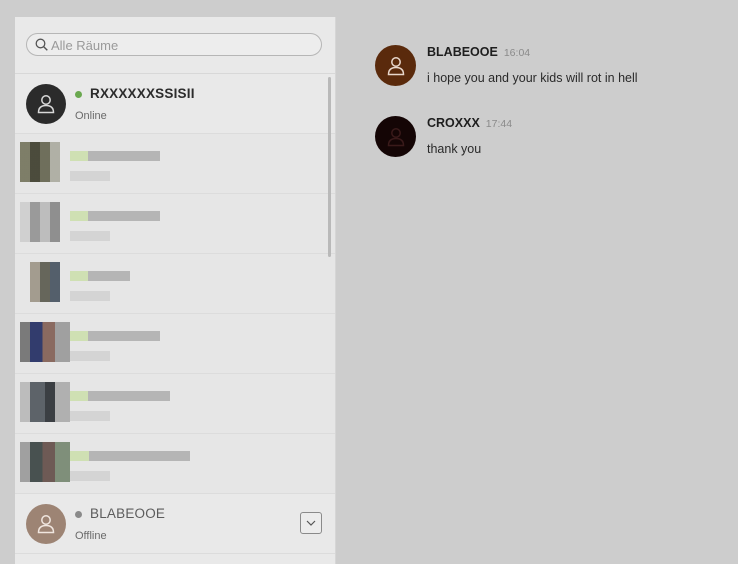  Describe the element at coordinates (175, 104) in the screenshot. I see `contact-item: RXXXXXXSSISII Online` at that location.